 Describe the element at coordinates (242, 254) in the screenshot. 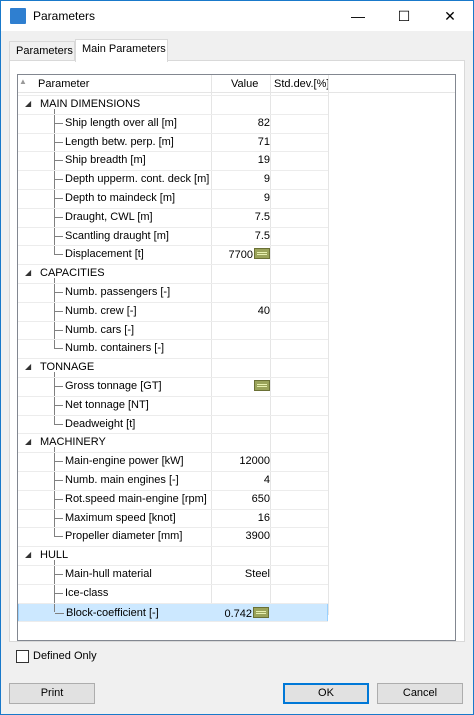

I see `parameter-value: 7700` at that location.